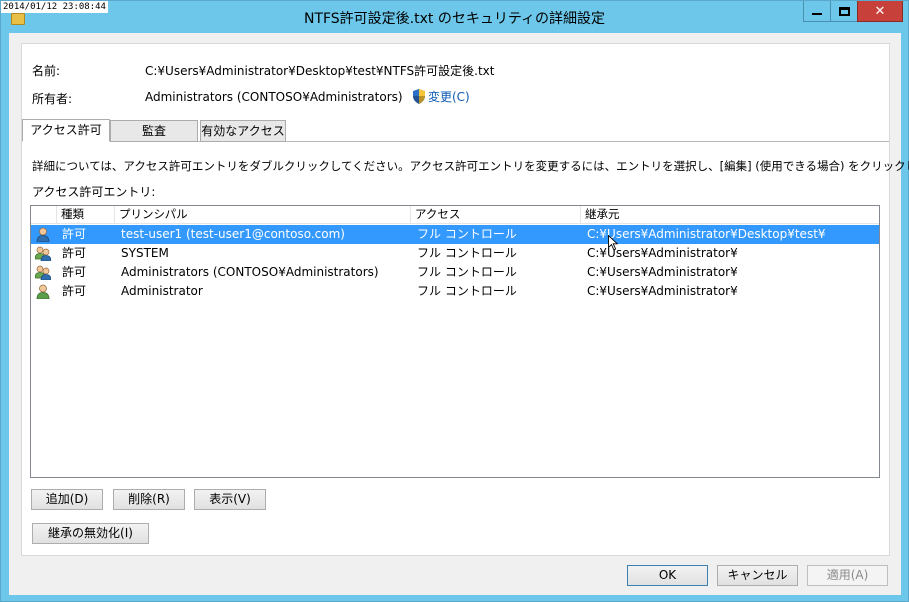 The image size is (909, 602). I want to click on name-label: 名前:, so click(46, 71).